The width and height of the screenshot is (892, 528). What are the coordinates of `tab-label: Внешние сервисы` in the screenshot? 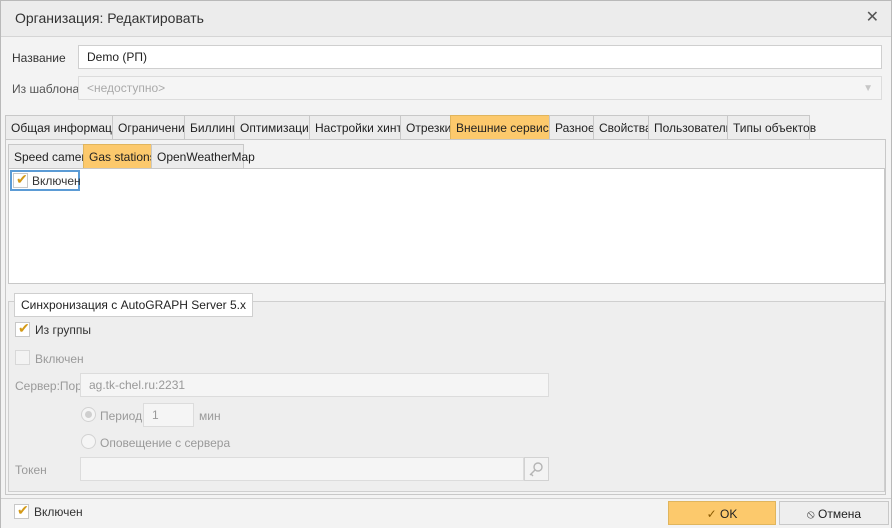 It's located at (507, 128).